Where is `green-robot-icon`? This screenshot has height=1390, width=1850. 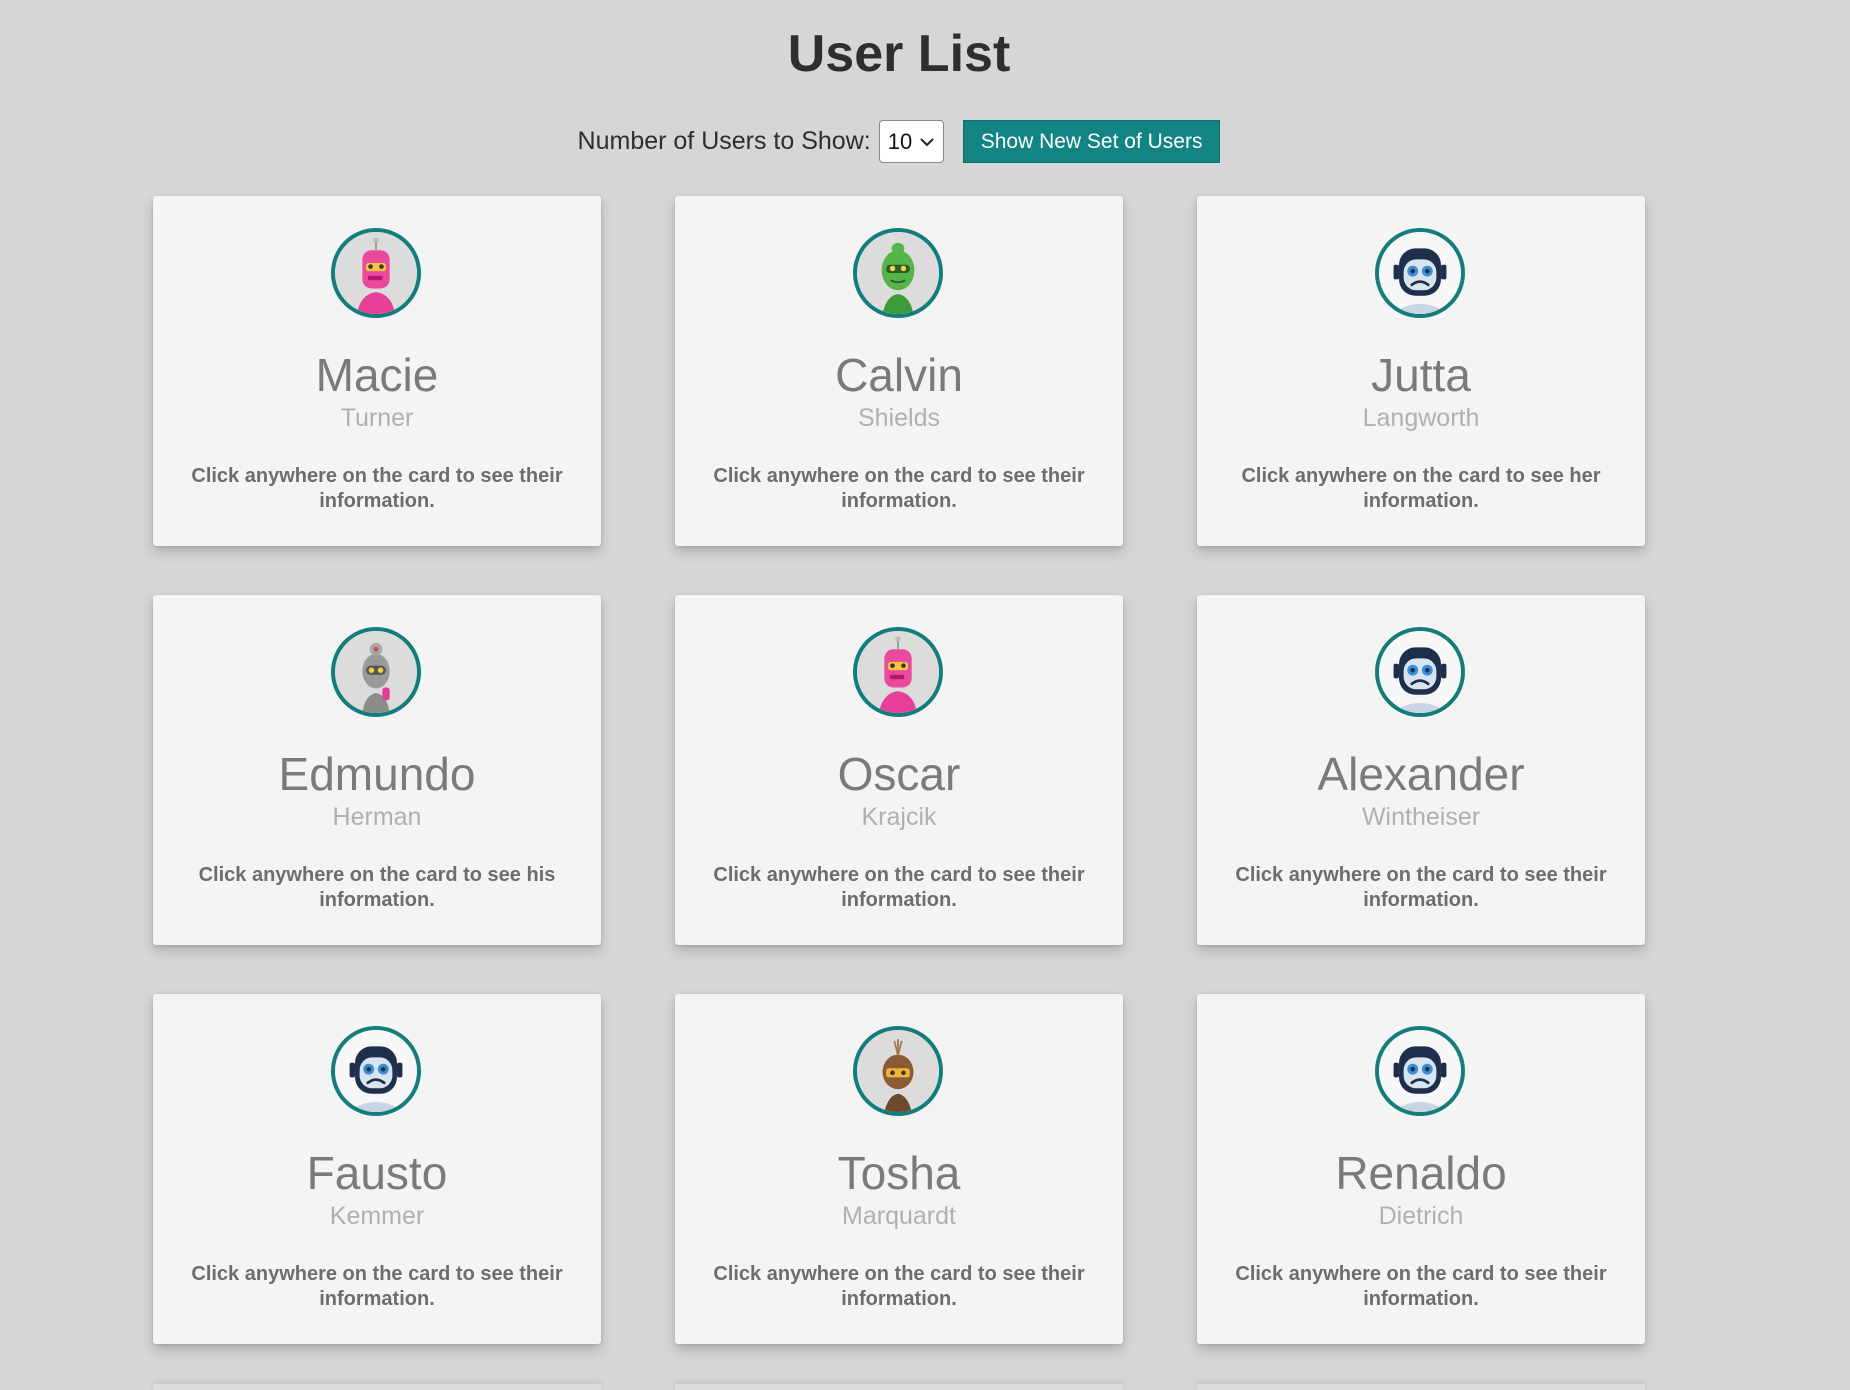
green-robot-icon is located at coordinates (898, 273).